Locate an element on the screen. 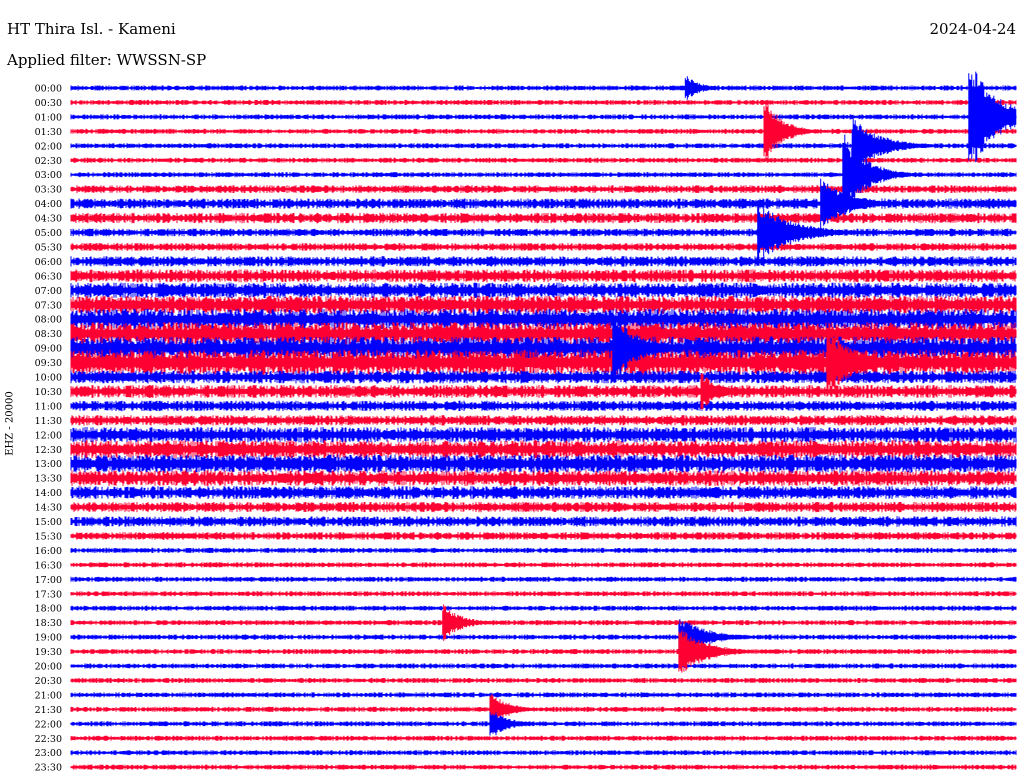  tick-label-1030: 10:30 is located at coordinates (48, 392).